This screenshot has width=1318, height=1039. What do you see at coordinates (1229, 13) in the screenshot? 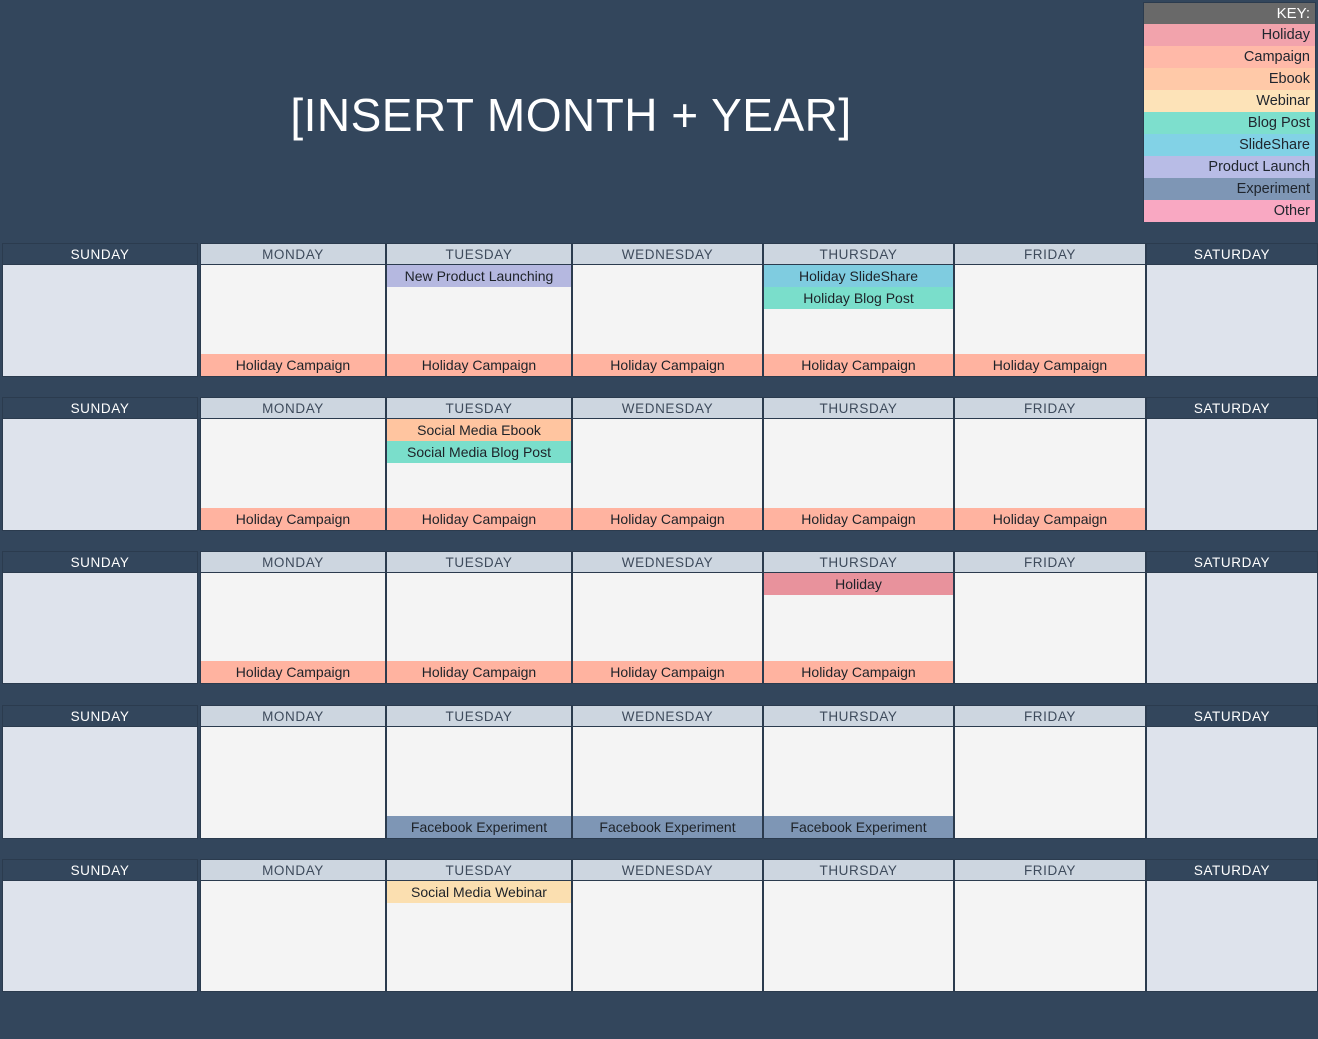
I see `key-legend-title: KEY:` at bounding box center [1229, 13].